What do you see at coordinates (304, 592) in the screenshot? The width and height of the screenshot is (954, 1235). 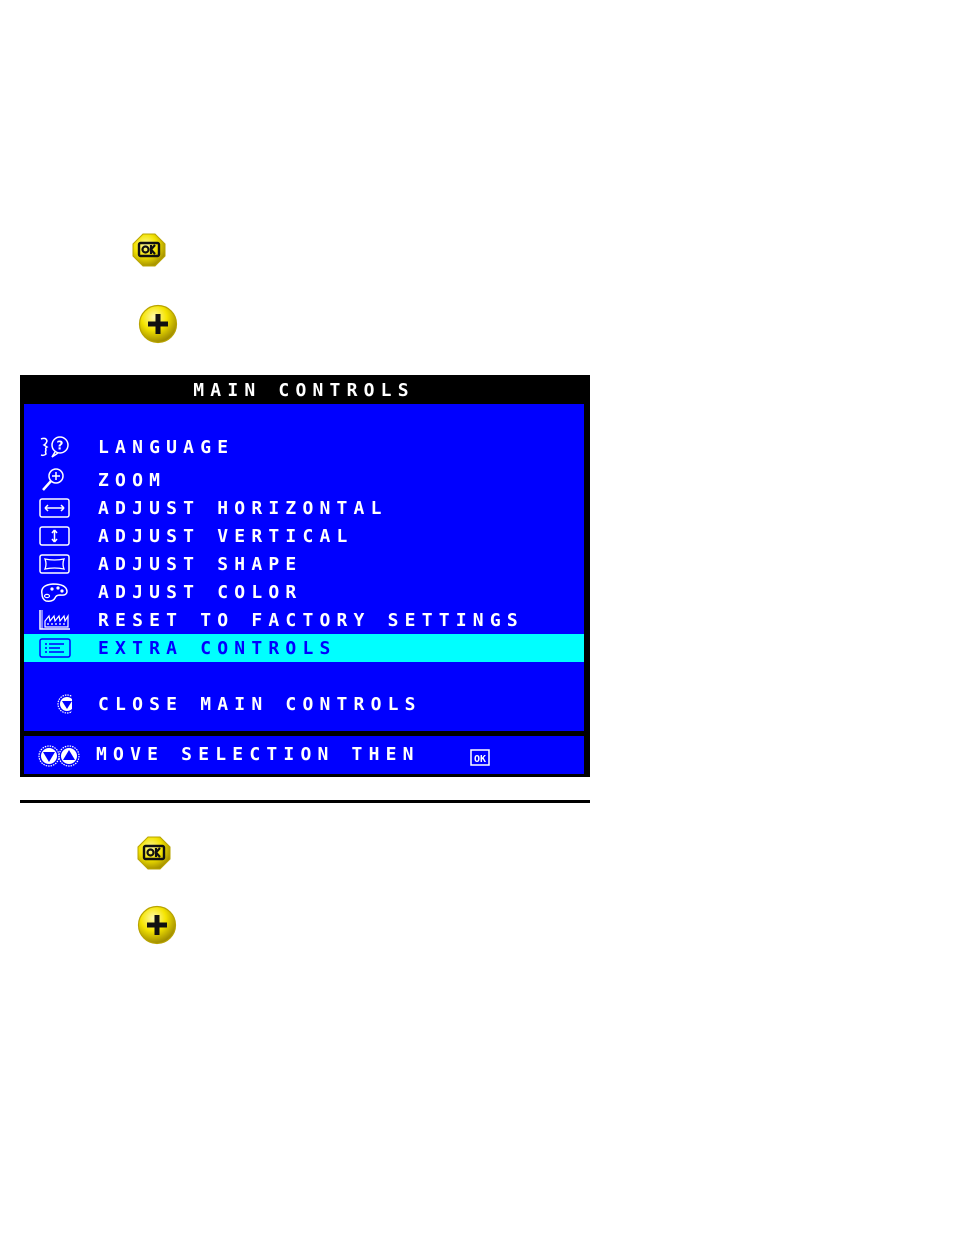 I see `menu-item-adjust-color: ADJUST COLOR` at bounding box center [304, 592].